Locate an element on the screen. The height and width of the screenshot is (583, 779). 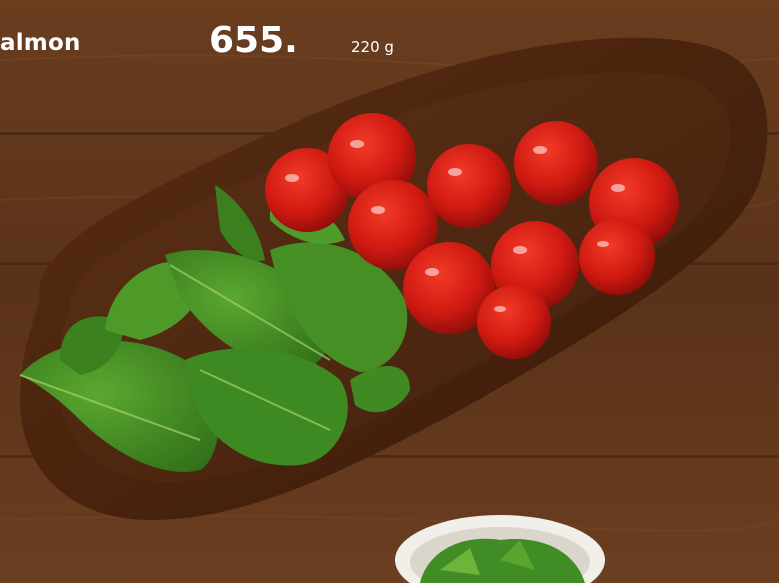
dish-price: 655. is located at coordinates (253, 40).